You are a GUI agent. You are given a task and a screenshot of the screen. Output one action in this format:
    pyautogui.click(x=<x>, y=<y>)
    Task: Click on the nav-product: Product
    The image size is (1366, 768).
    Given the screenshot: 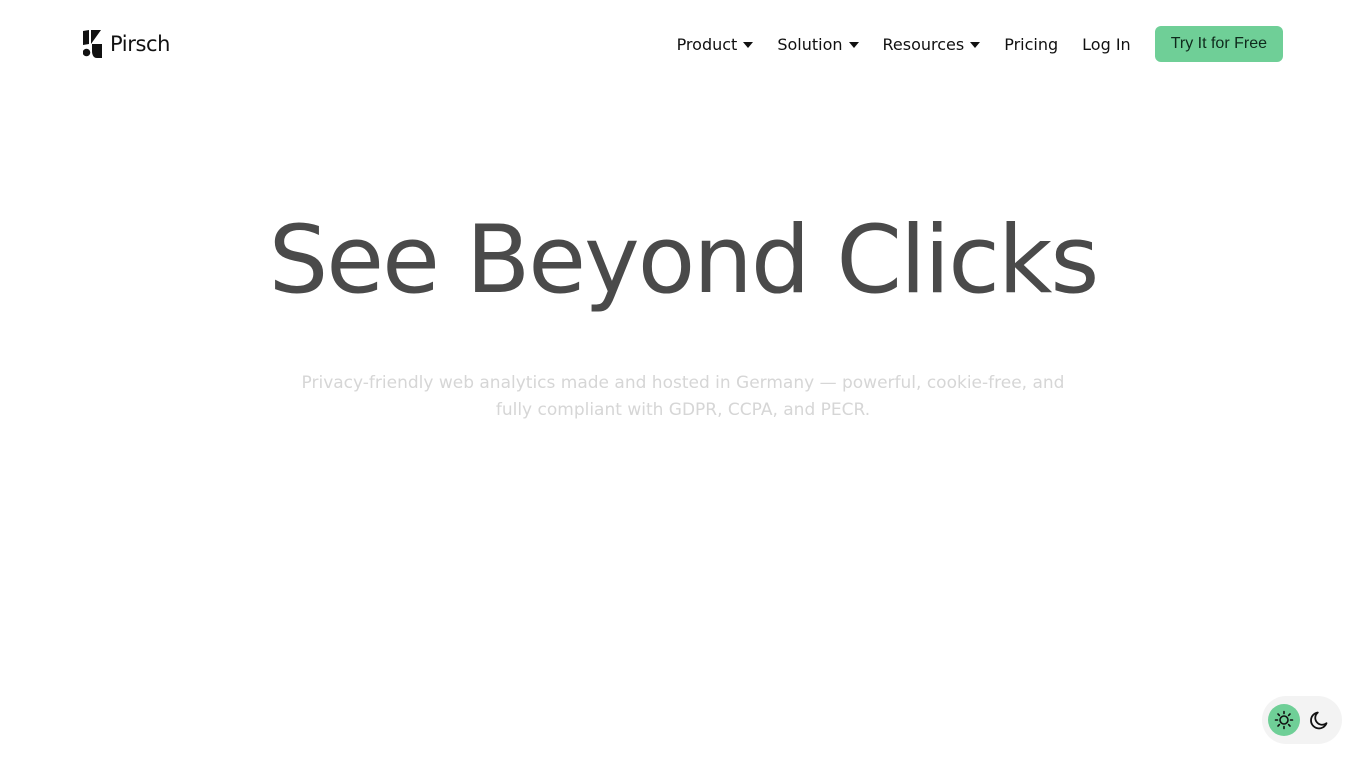 What is the action you would take?
    pyautogui.click(x=715, y=44)
    